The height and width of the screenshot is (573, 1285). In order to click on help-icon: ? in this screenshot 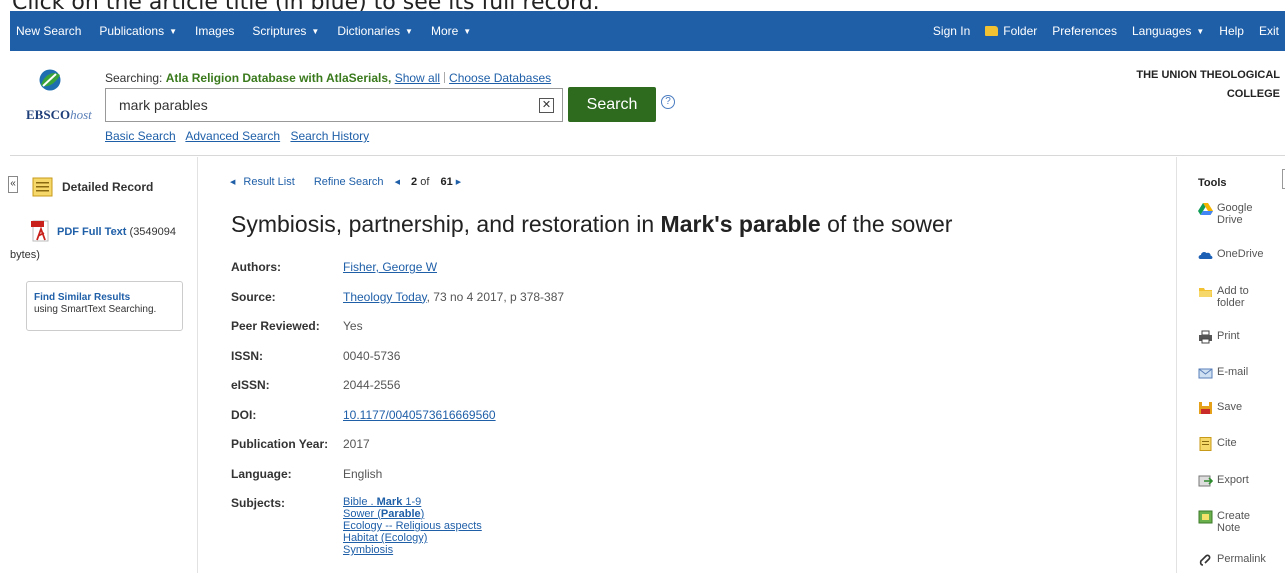, I will do `click(668, 102)`.